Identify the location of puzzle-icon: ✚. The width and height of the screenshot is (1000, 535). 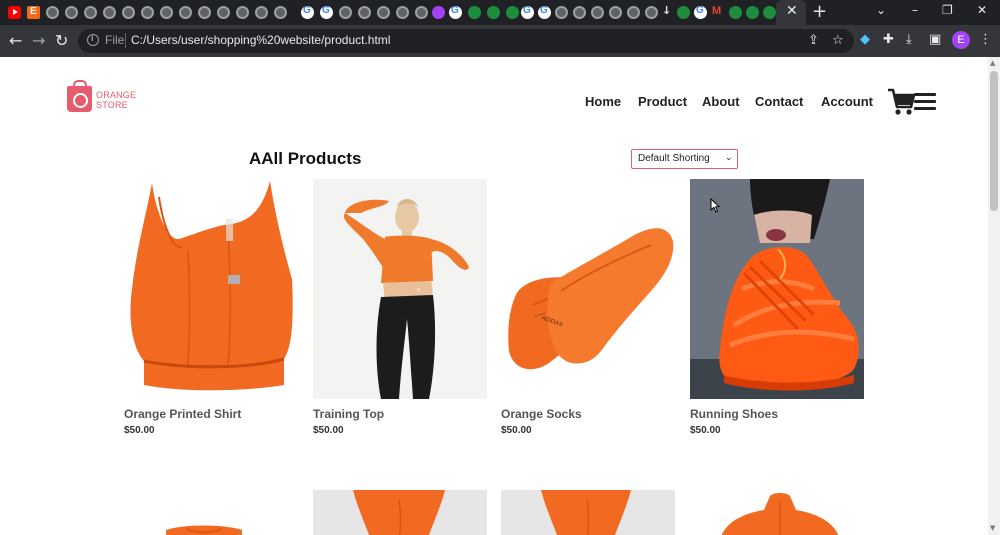
(888, 39).